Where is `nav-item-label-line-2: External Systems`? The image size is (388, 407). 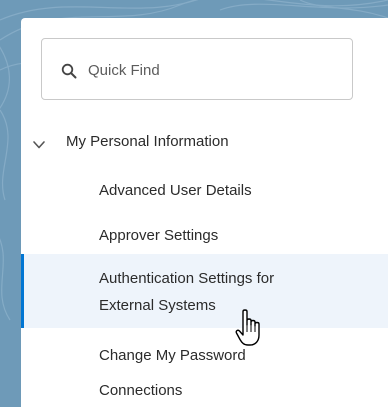
nav-item-label-line-2: External Systems is located at coordinates (157, 305).